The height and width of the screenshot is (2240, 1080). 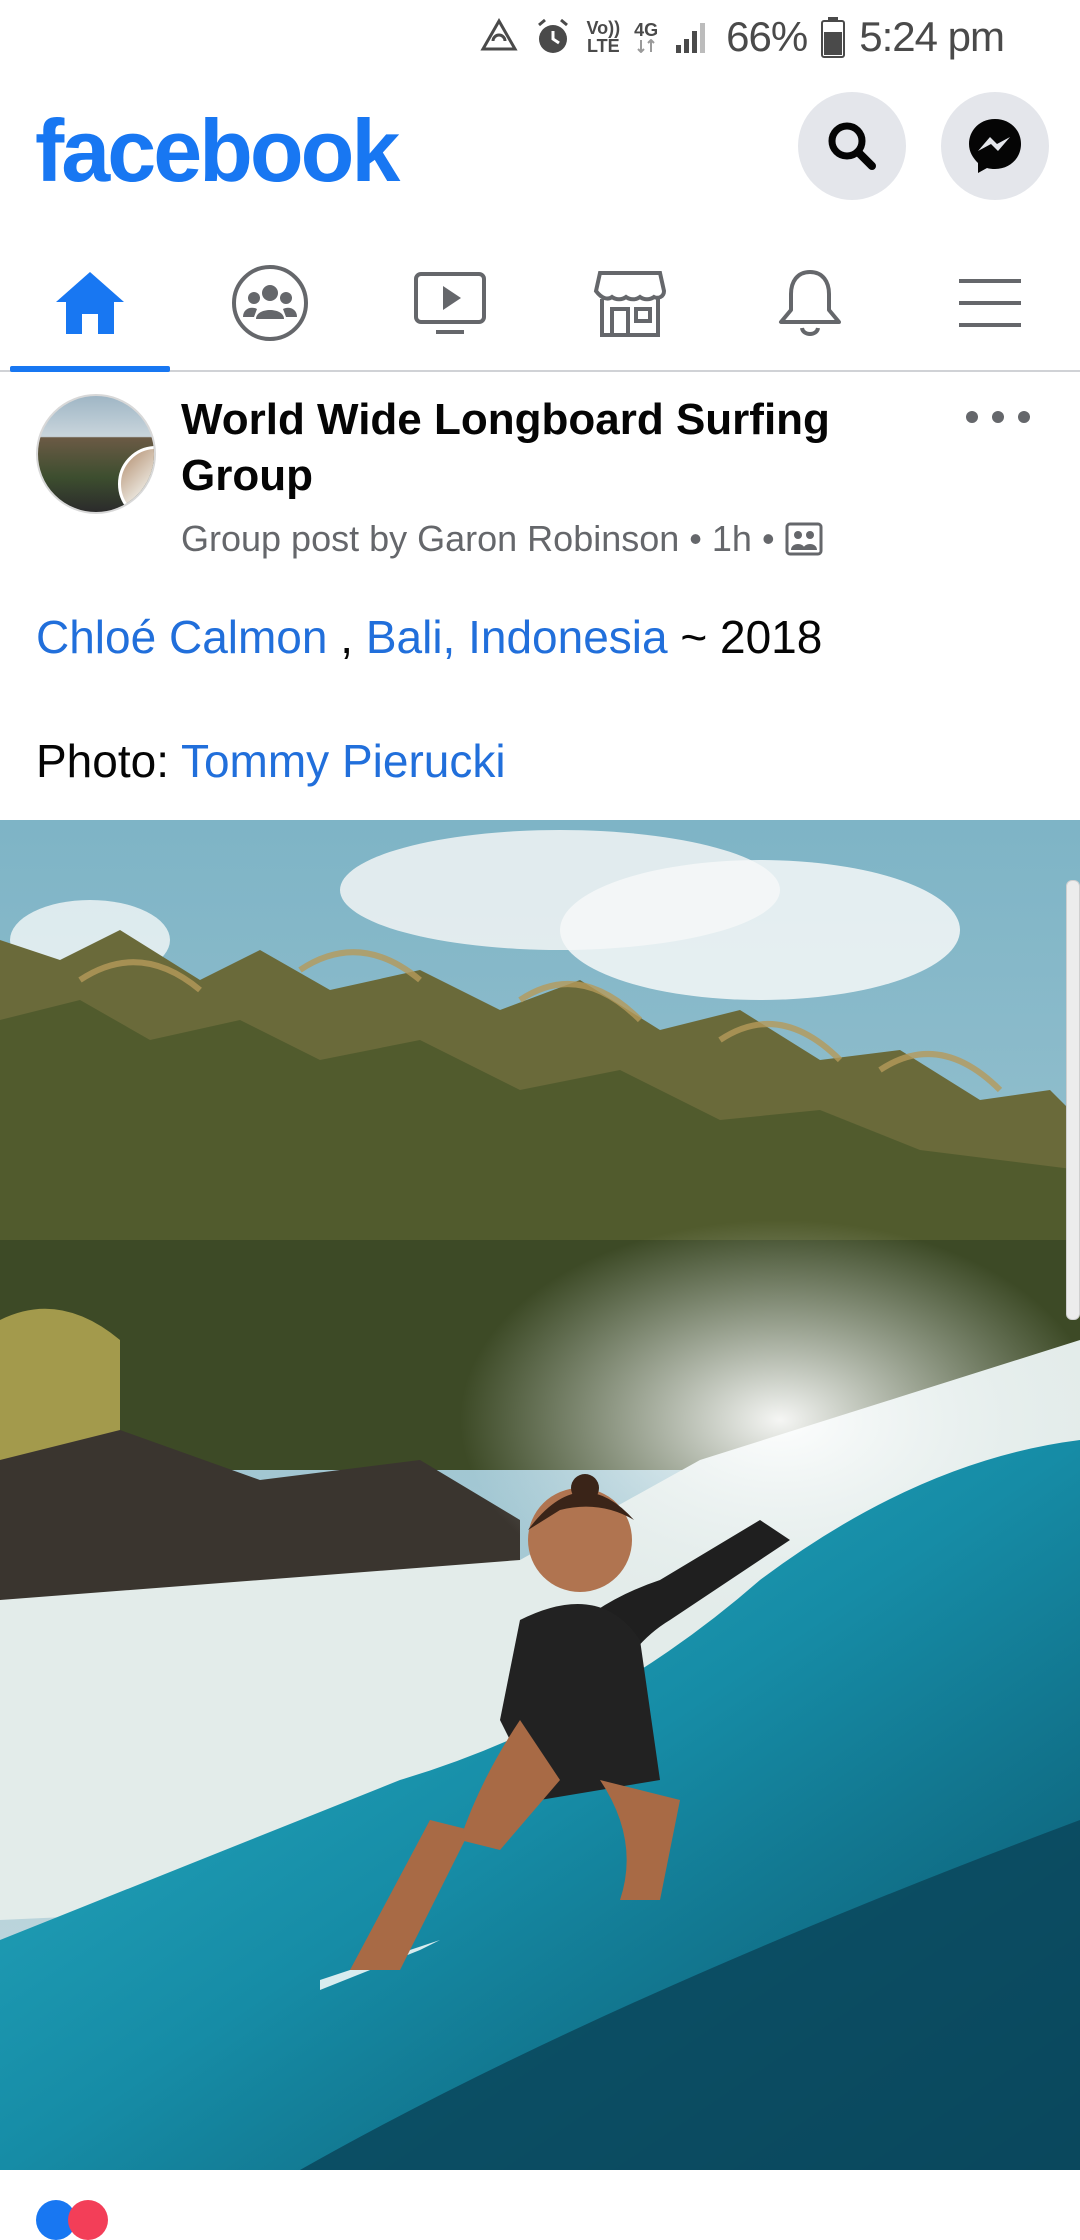 What do you see at coordinates (531, 448) in the screenshot?
I see `group-name-link: World Wide Longboard Surfing Group` at bounding box center [531, 448].